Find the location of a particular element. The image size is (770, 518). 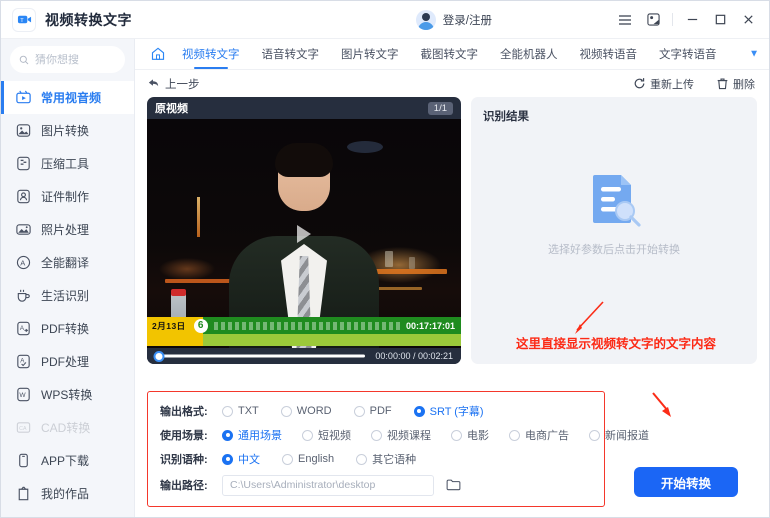

sidebar-item-label: PDF处理 is located at coordinates (65, 362).